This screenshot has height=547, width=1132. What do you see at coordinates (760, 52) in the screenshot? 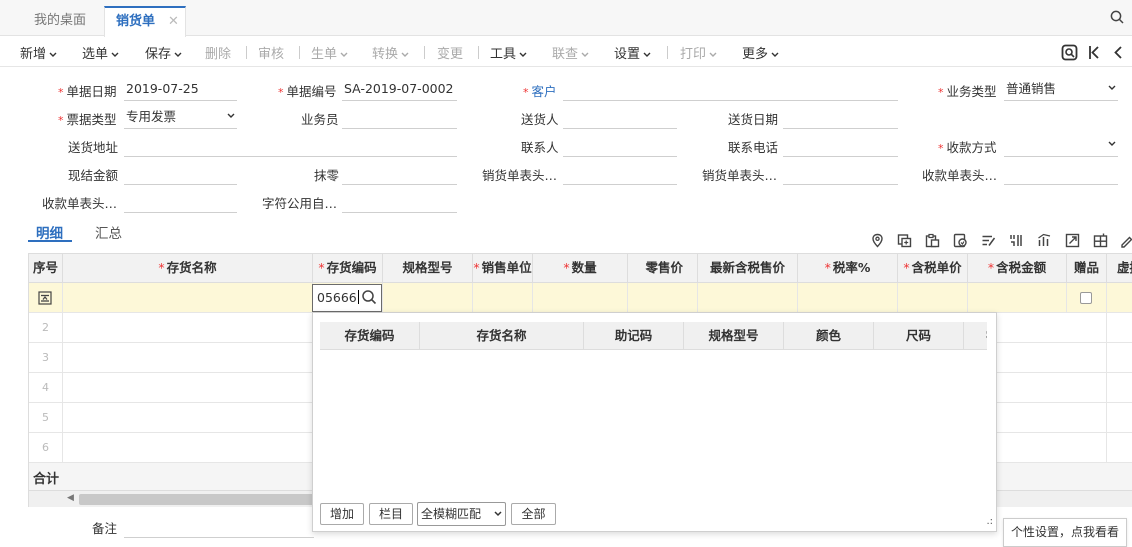
I see `more-button: 更多` at bounding box center [760, 52].